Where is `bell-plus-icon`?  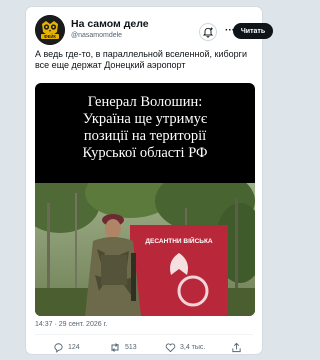 bell-plus-icon is located at coordinates (208, 32).